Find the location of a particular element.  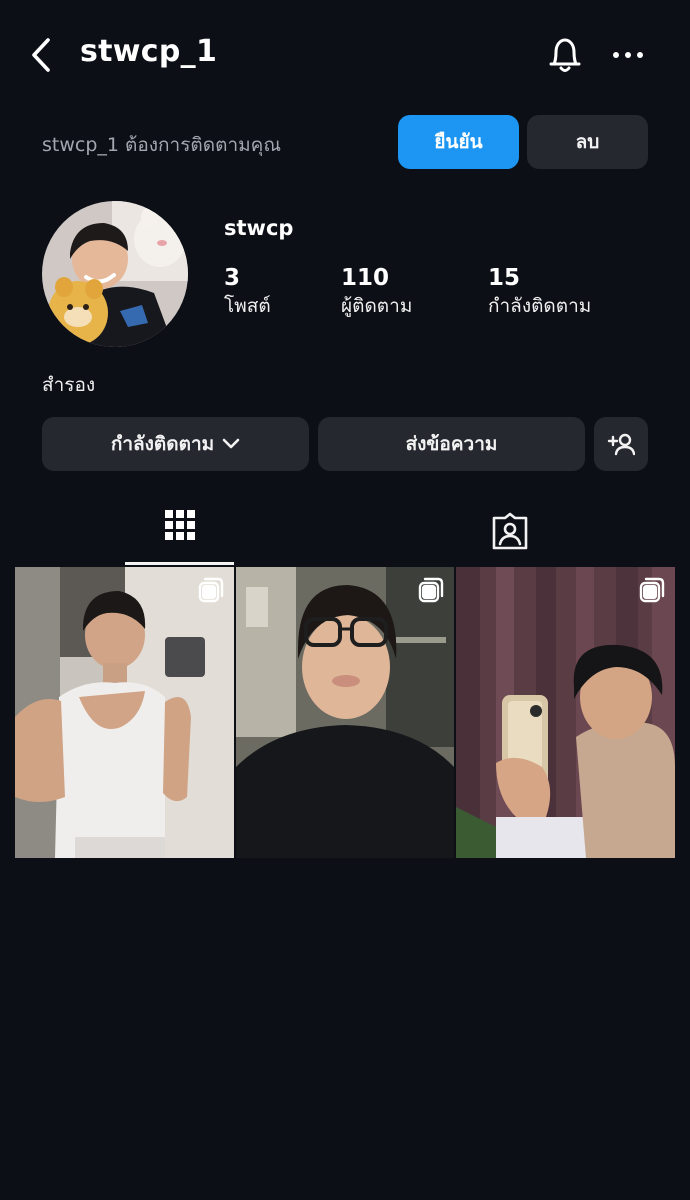

suggest-people-button is located at coordinates (621, 444).